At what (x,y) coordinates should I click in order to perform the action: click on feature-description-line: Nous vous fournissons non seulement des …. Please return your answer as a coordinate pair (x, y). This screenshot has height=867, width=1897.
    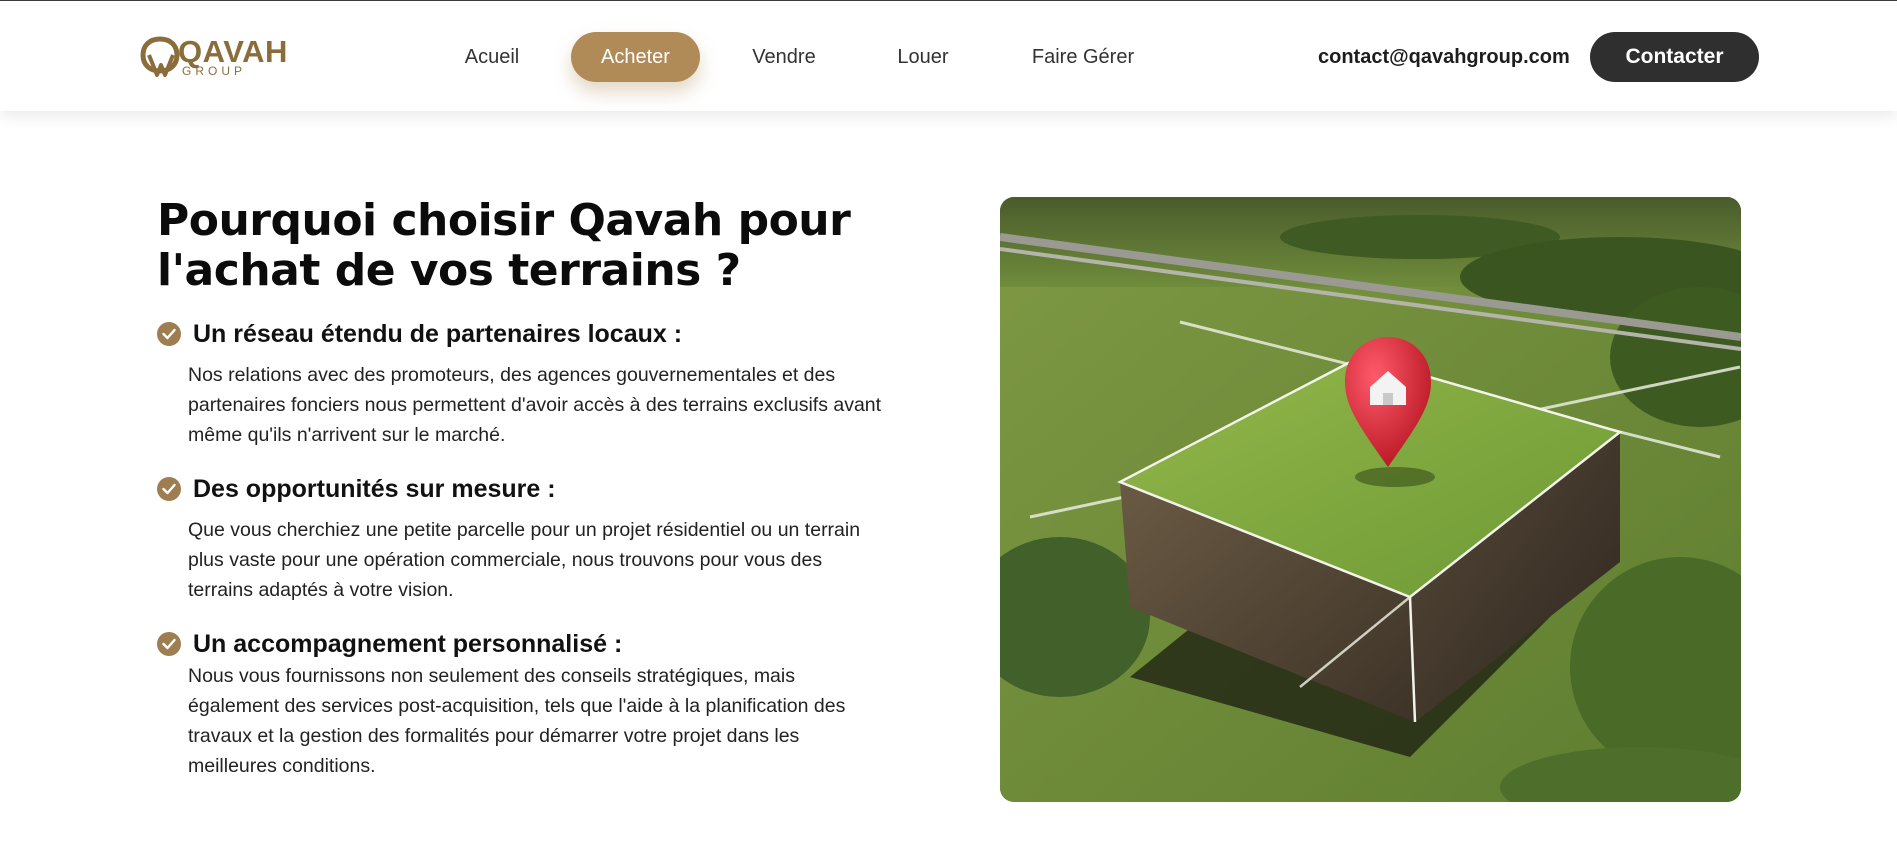
    Looking at the image, I should click on (491, 676).